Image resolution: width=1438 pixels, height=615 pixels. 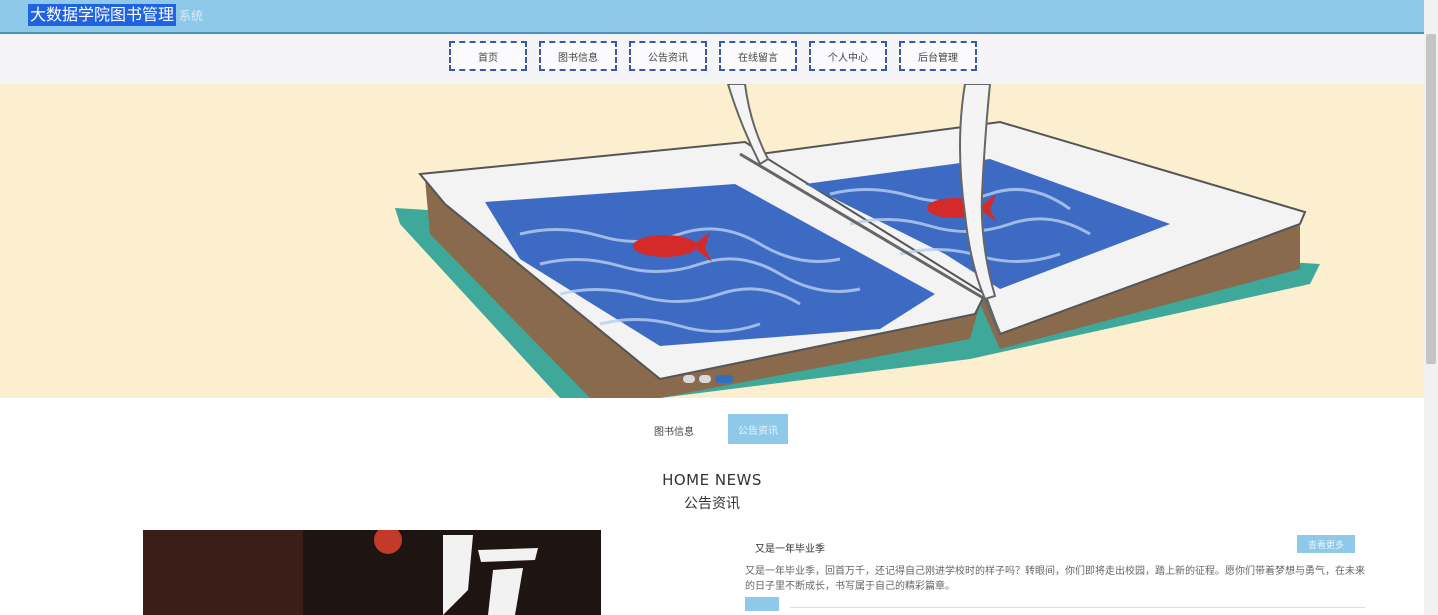 What do you see at coordinates (848, 56) in the screenshot?
I see `nav-item-profile: 个人中心` at bounding box center [848, 56].